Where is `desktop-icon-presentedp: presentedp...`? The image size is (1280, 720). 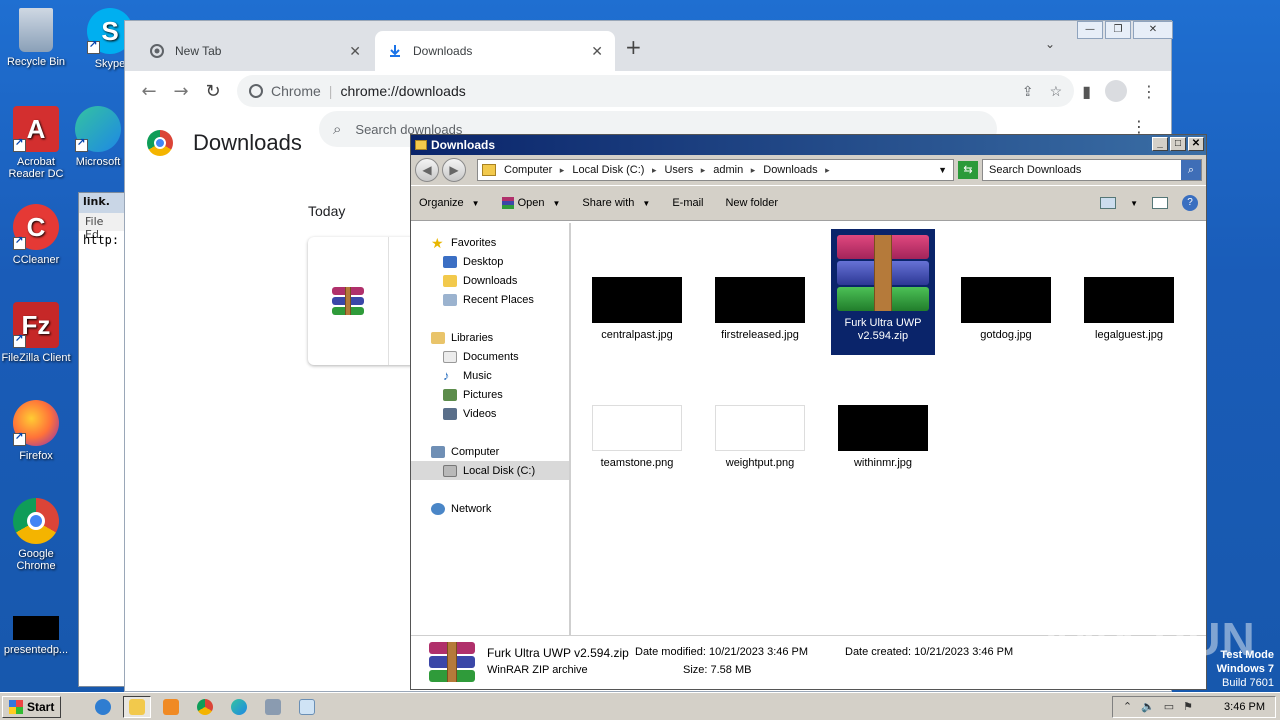
desktop-icon-presentedp: presentedp... is located at coordinates (36, 636).